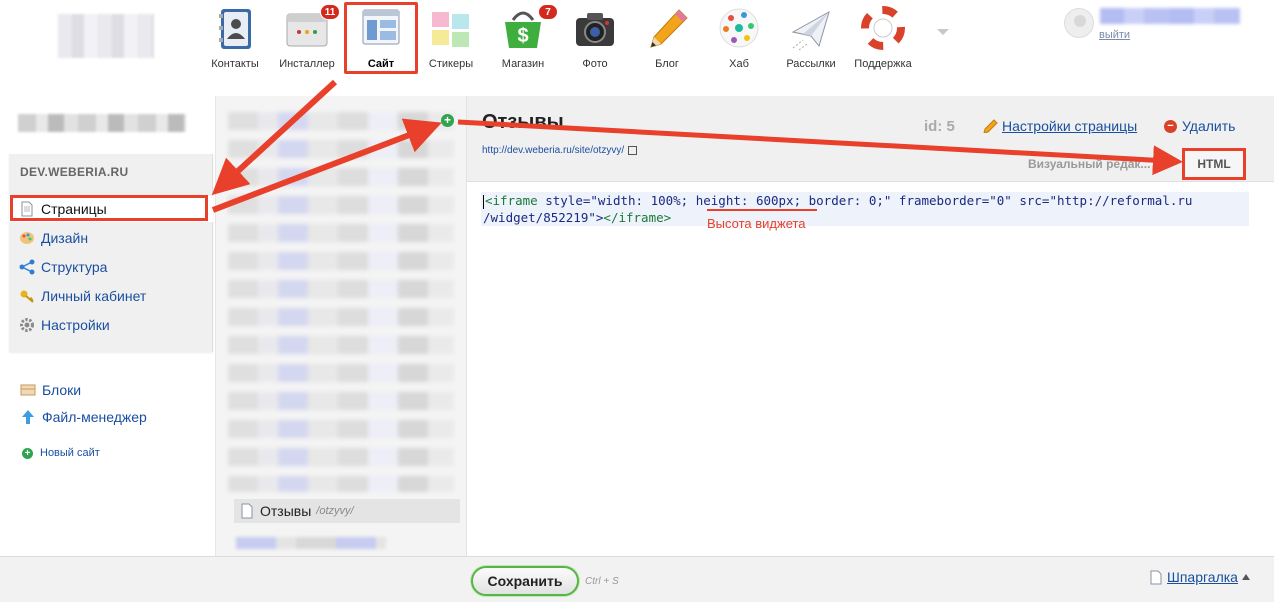  I want to click on annotation-underline, so click(762, 210).